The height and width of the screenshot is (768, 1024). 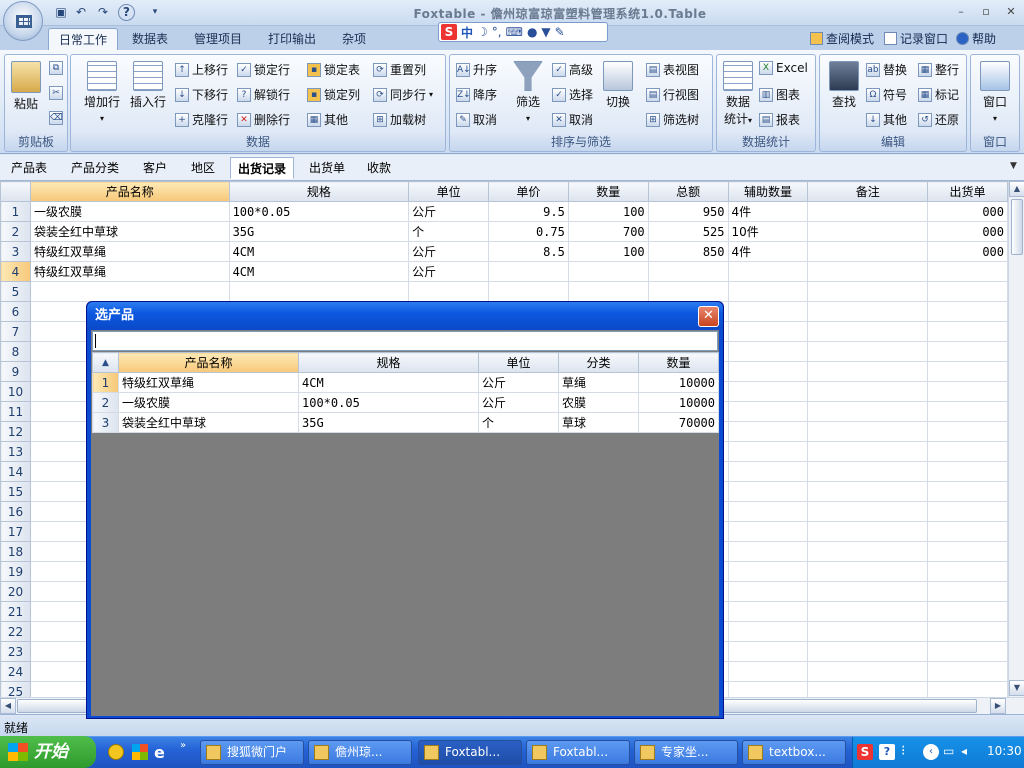 I want to click on row-number: 9, so click(x=15, y=371).